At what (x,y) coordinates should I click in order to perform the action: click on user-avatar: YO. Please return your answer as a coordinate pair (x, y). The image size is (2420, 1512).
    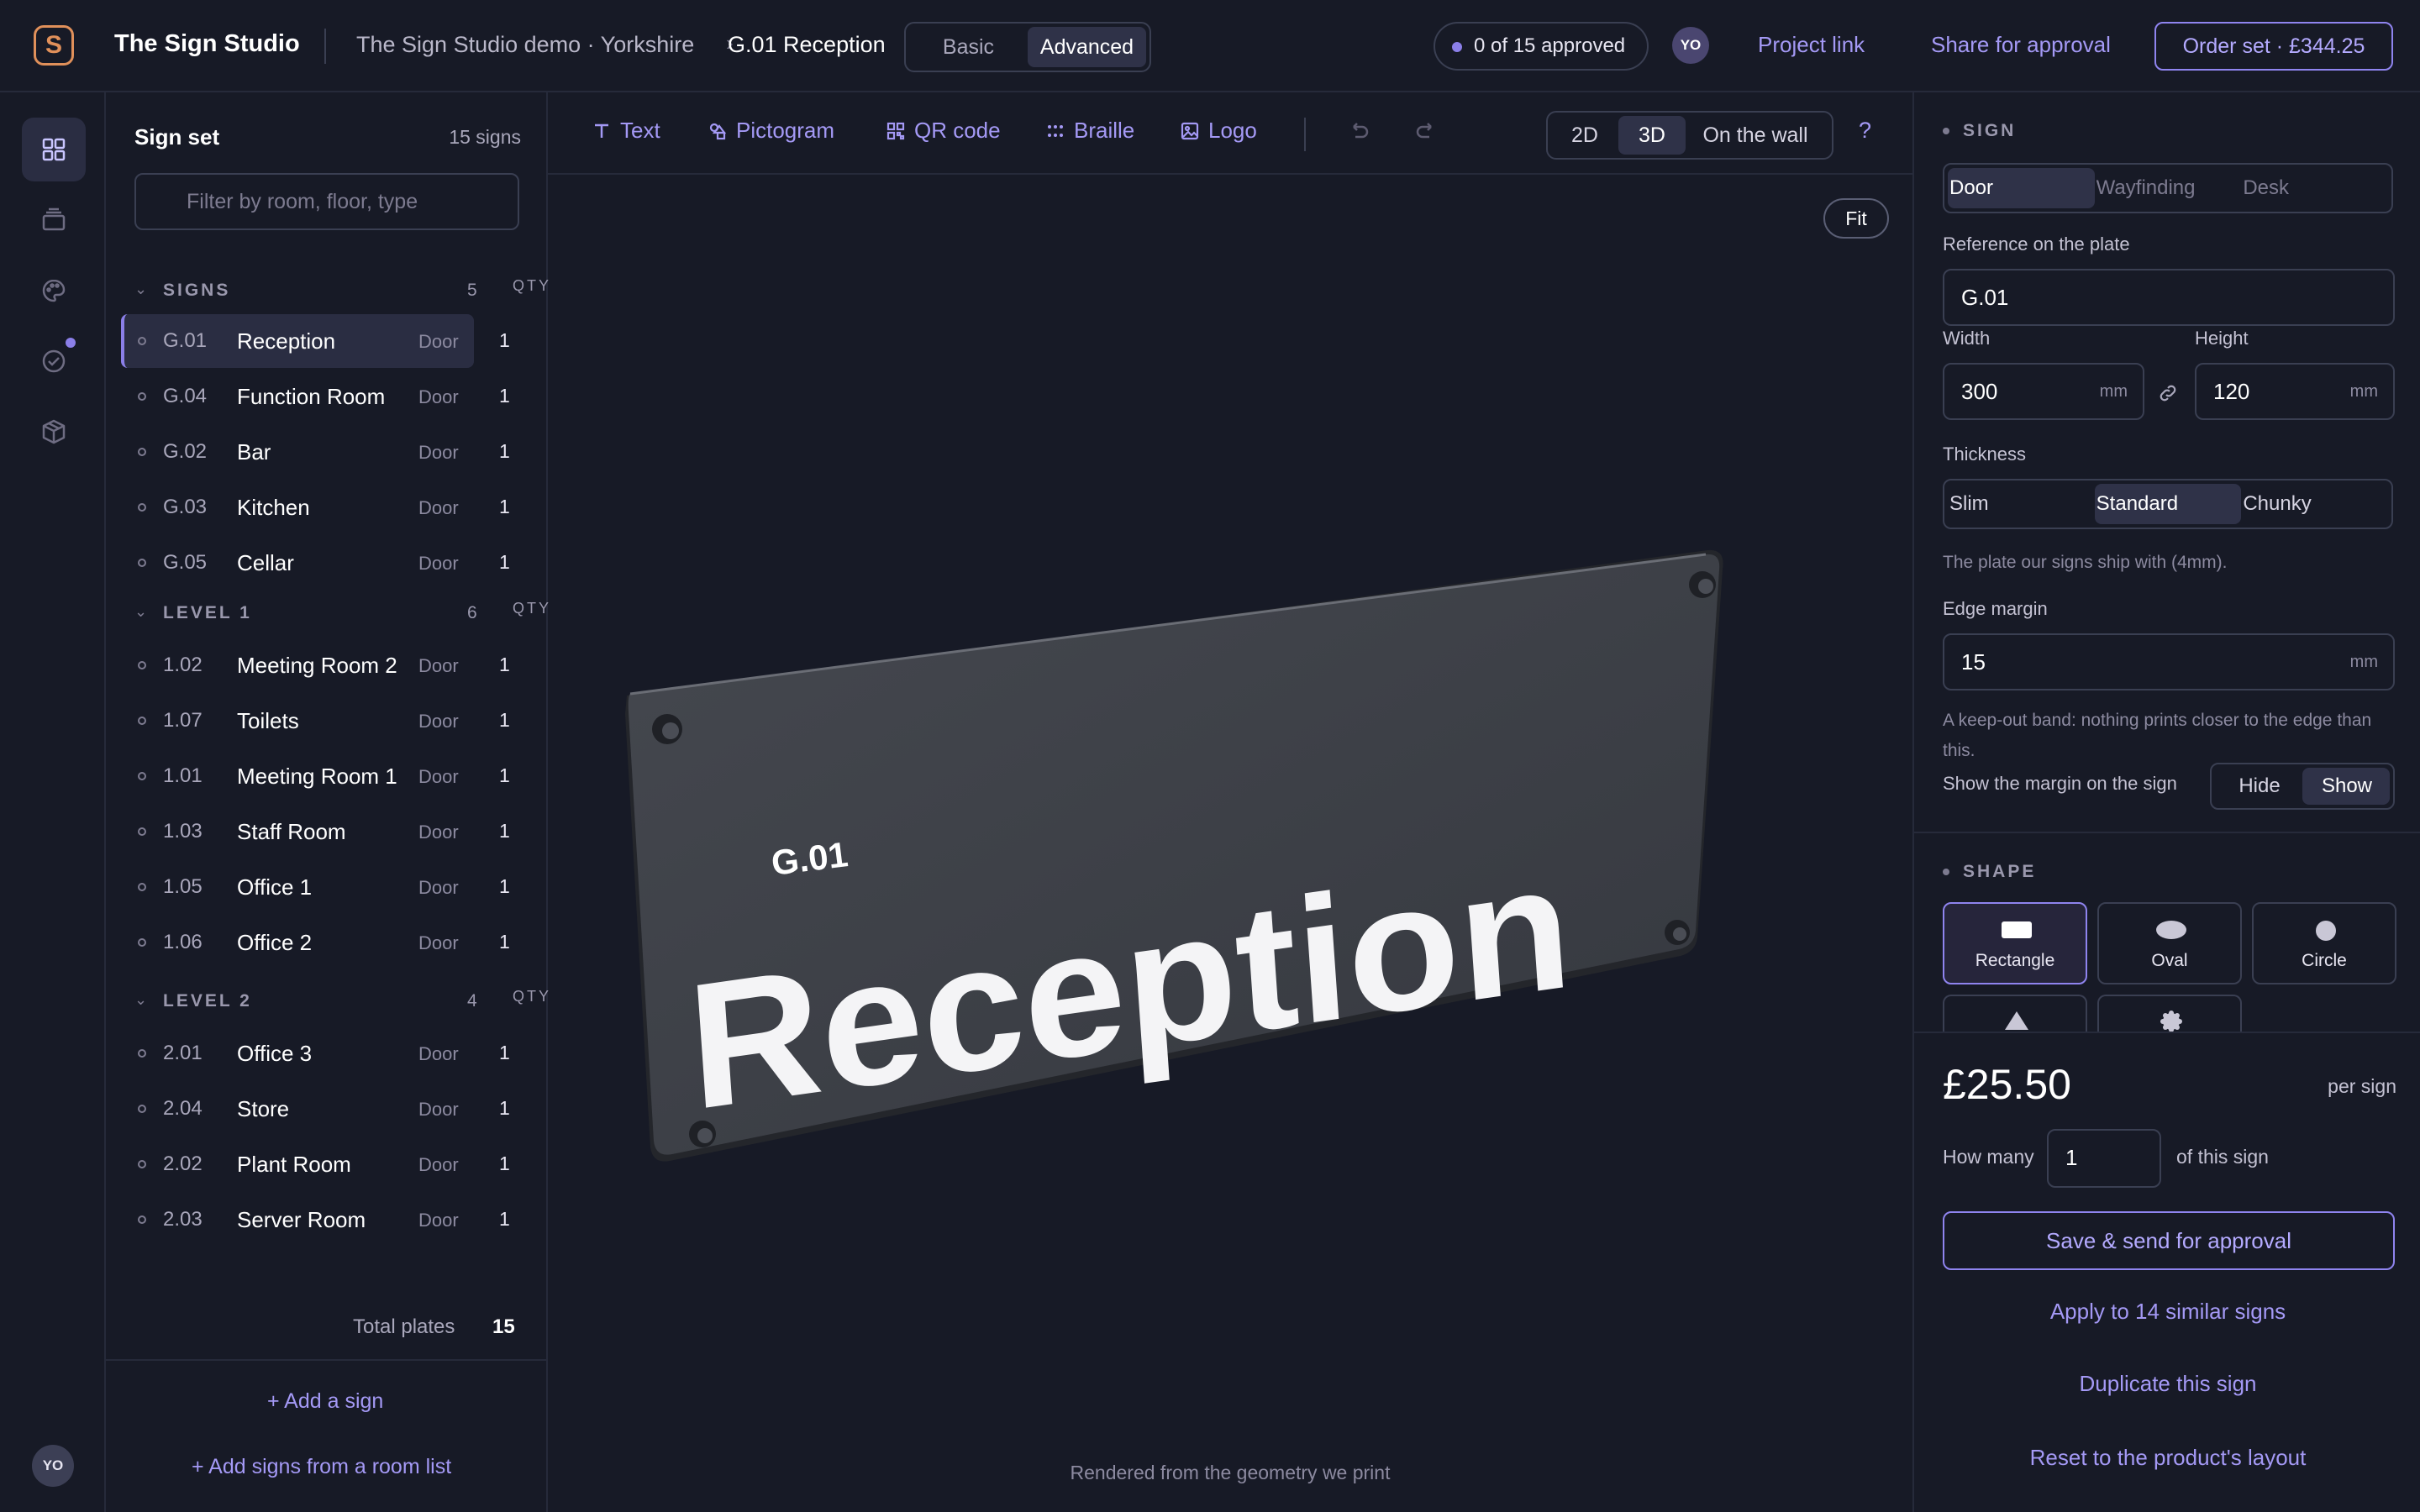
    Looking at the image, I should click on (53, 1466).